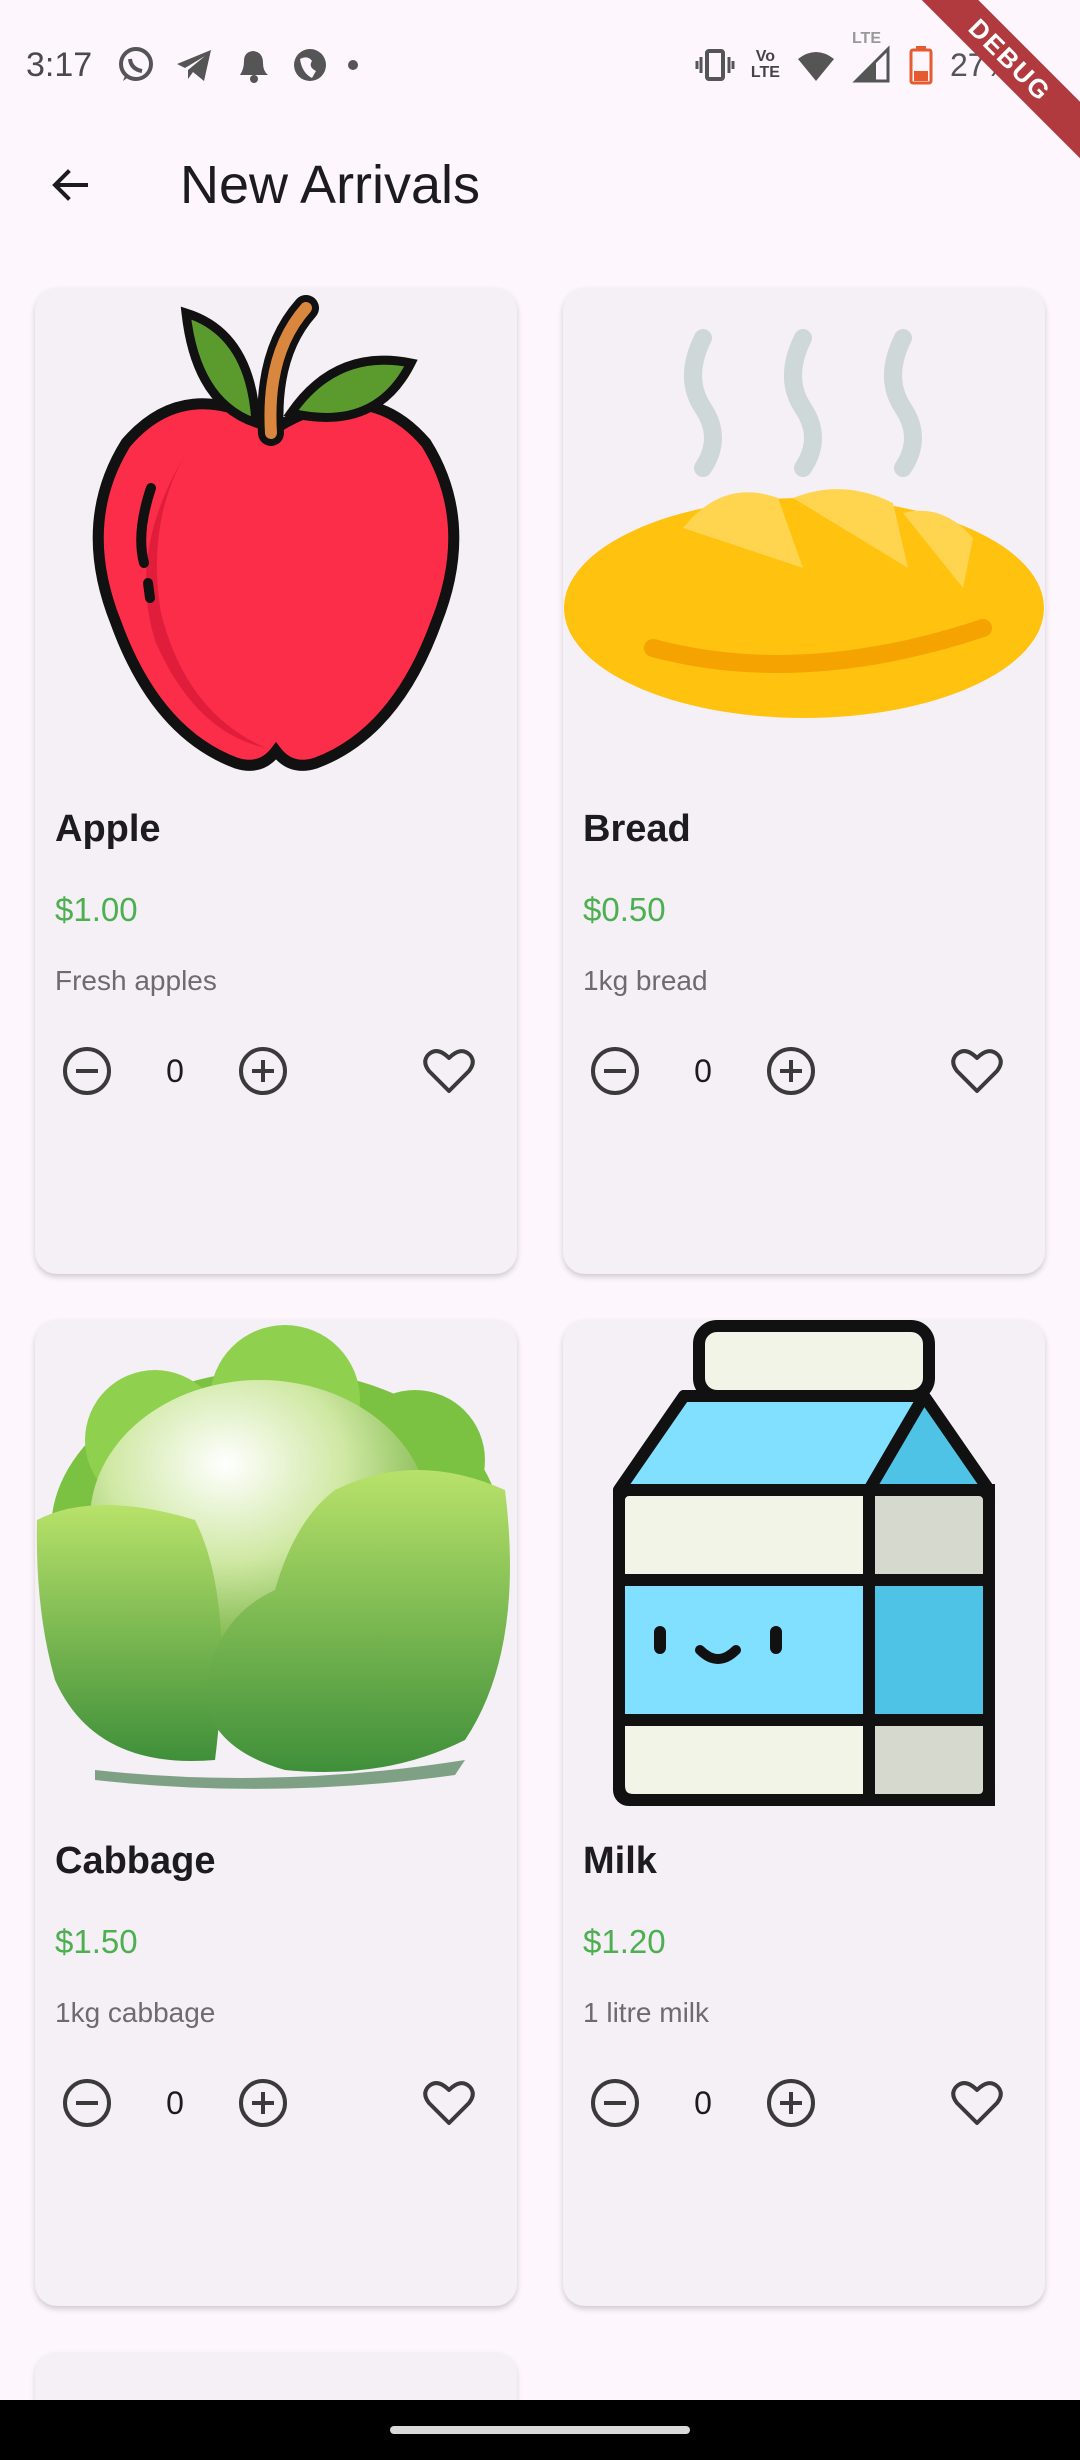 The height and width of the screenshot is (2460, 1080). I want to click on product-price: $1.50, so click(96, 1941).